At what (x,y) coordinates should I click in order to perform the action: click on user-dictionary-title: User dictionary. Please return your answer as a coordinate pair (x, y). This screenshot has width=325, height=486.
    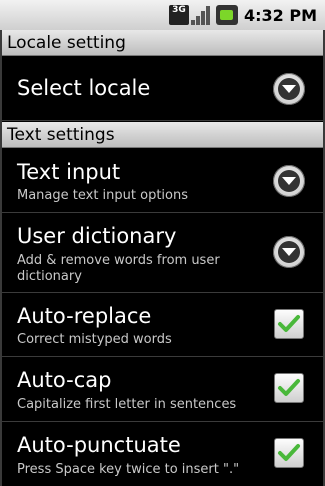
    Looking at the image, I should click on (97, 236).